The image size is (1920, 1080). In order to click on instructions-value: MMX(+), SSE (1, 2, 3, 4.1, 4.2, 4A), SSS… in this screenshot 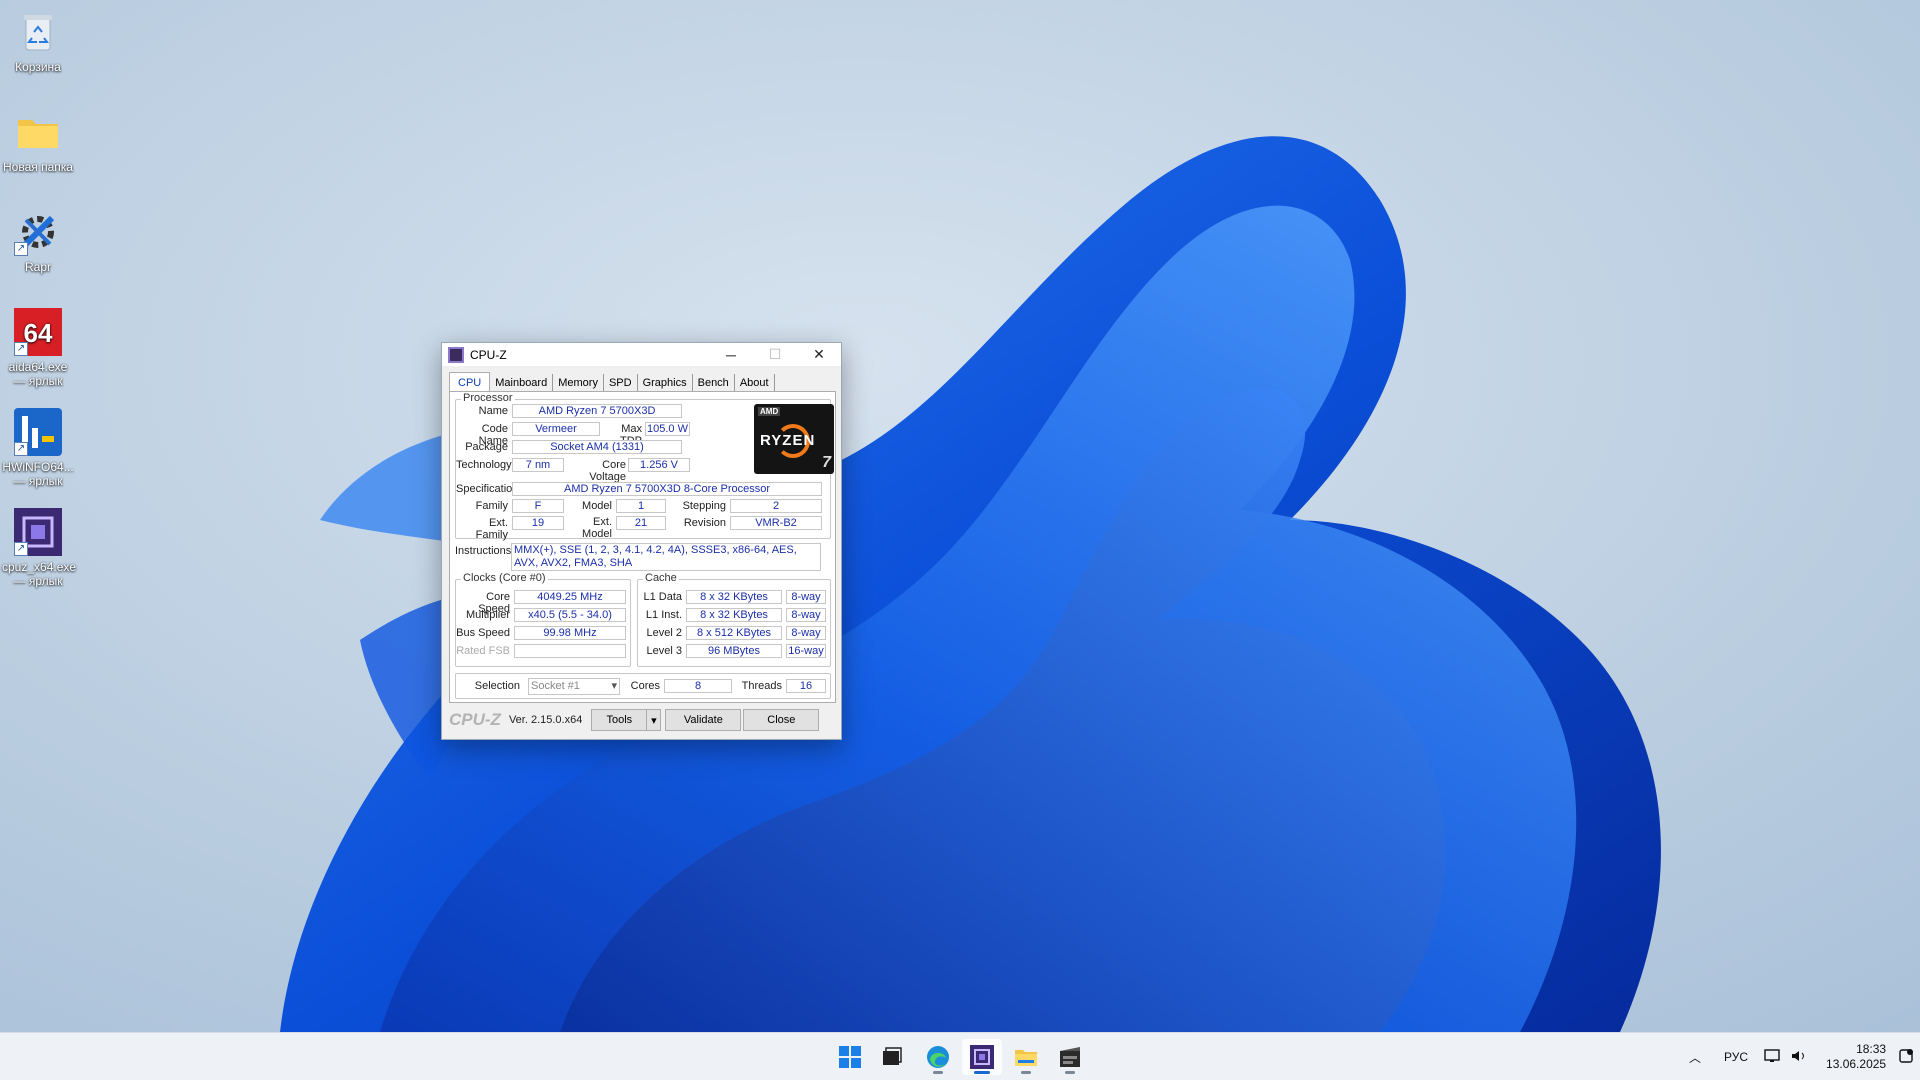, I will do `click(666, 557)`.